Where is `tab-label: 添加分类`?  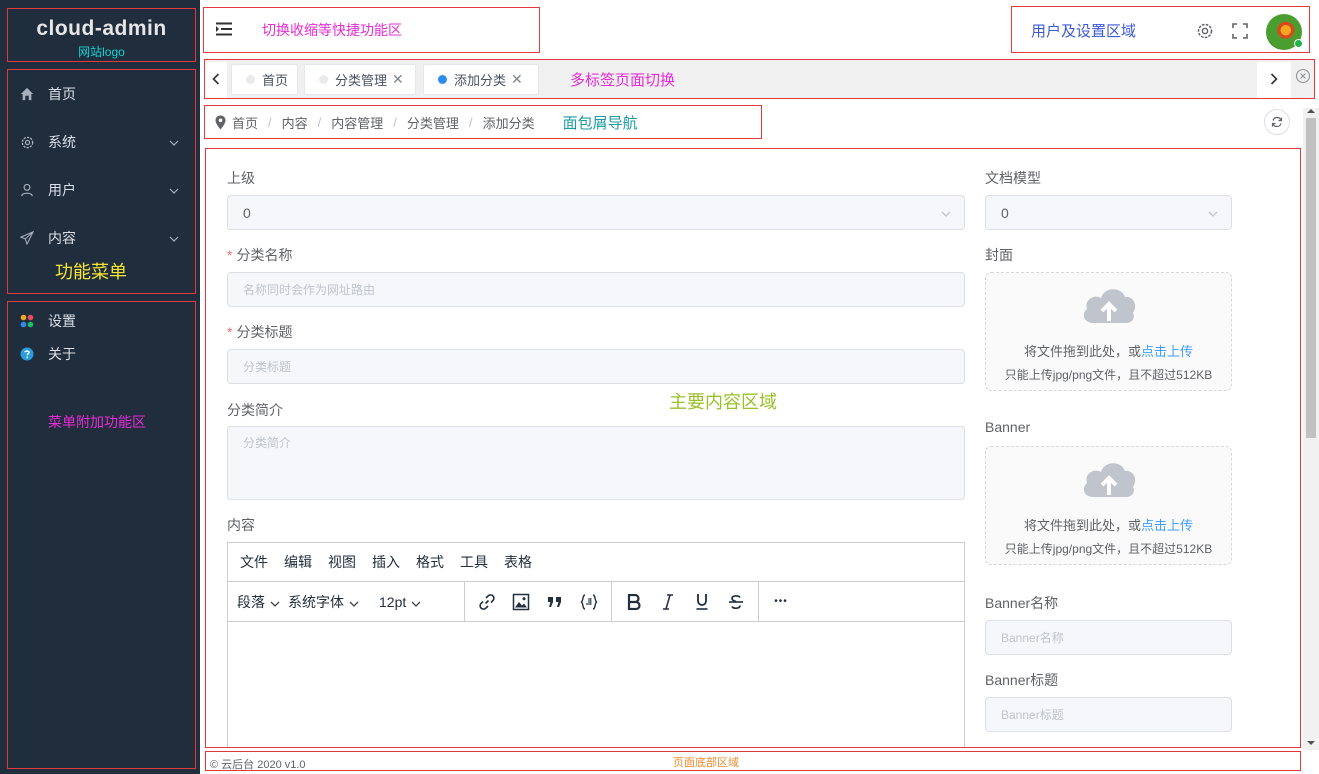 tab-label: 添加分类 is located at coordinates (480, 80).